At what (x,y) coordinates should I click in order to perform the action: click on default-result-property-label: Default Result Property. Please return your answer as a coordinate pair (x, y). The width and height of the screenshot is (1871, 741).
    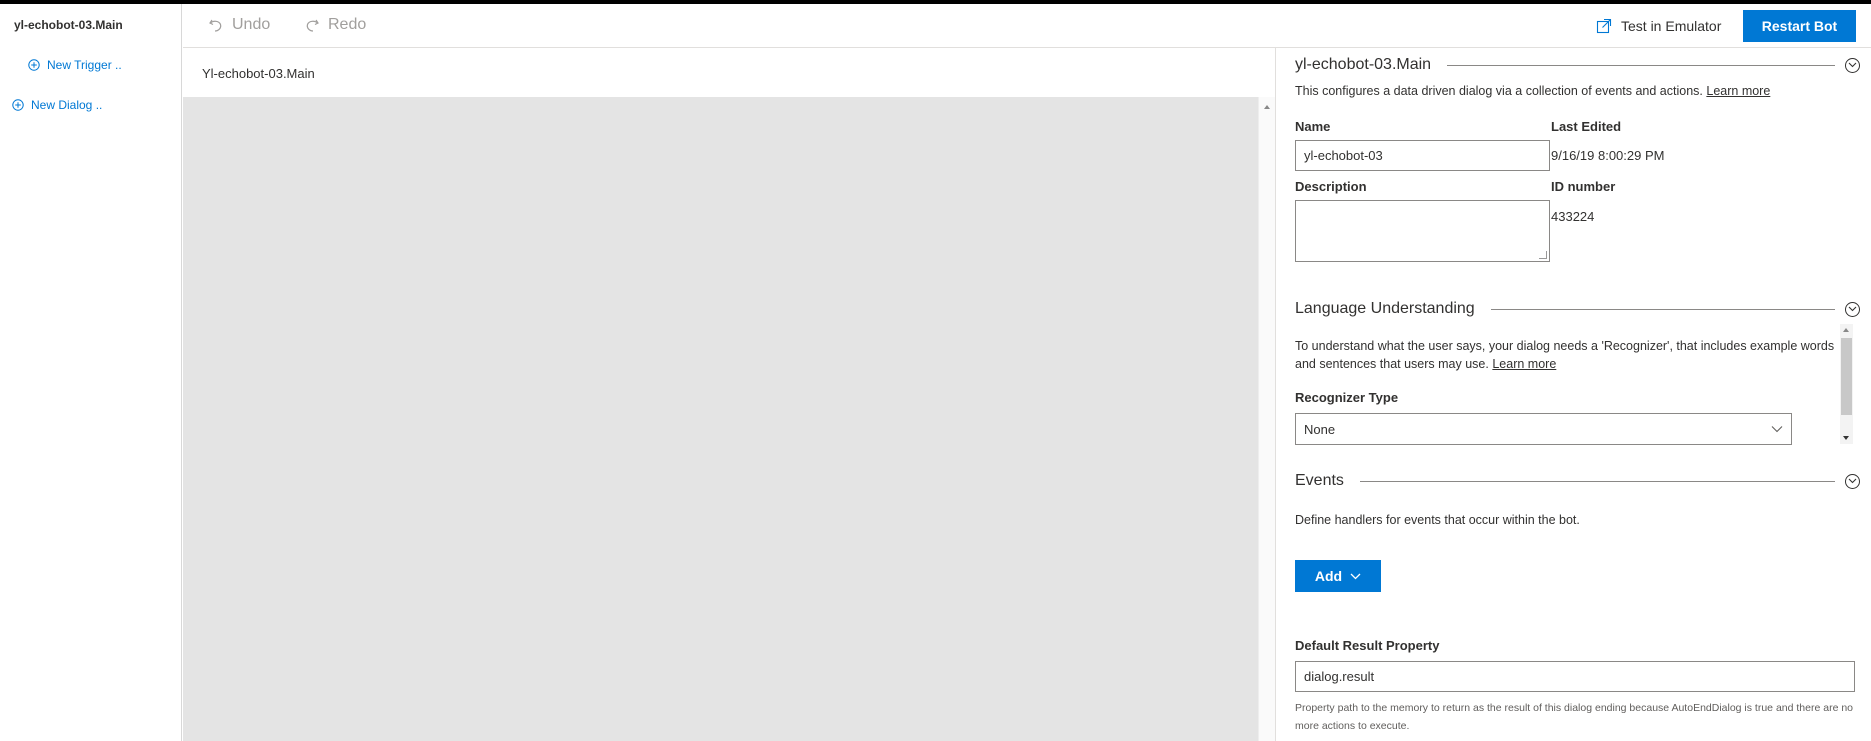
    Looking at the image, I should click on (1367, 645).